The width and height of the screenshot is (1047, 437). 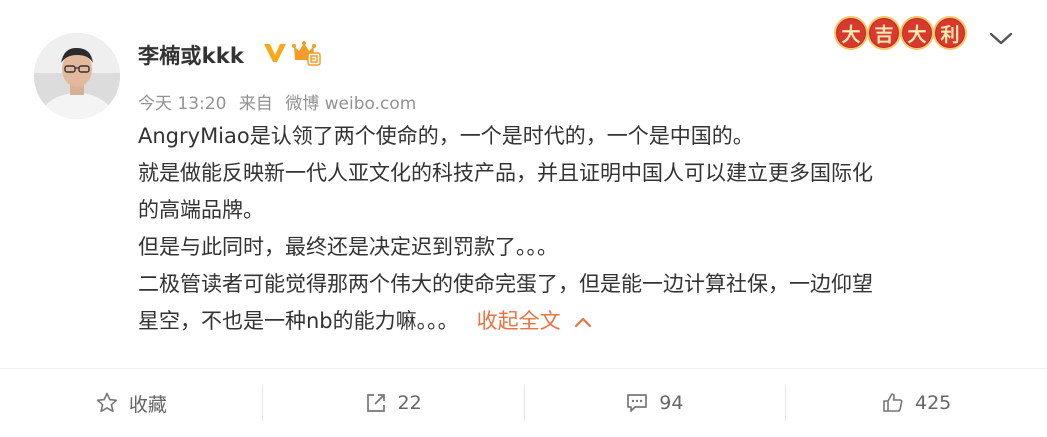 I want to click on author-name: 李楠或kkk, so click(x=191, y=55).